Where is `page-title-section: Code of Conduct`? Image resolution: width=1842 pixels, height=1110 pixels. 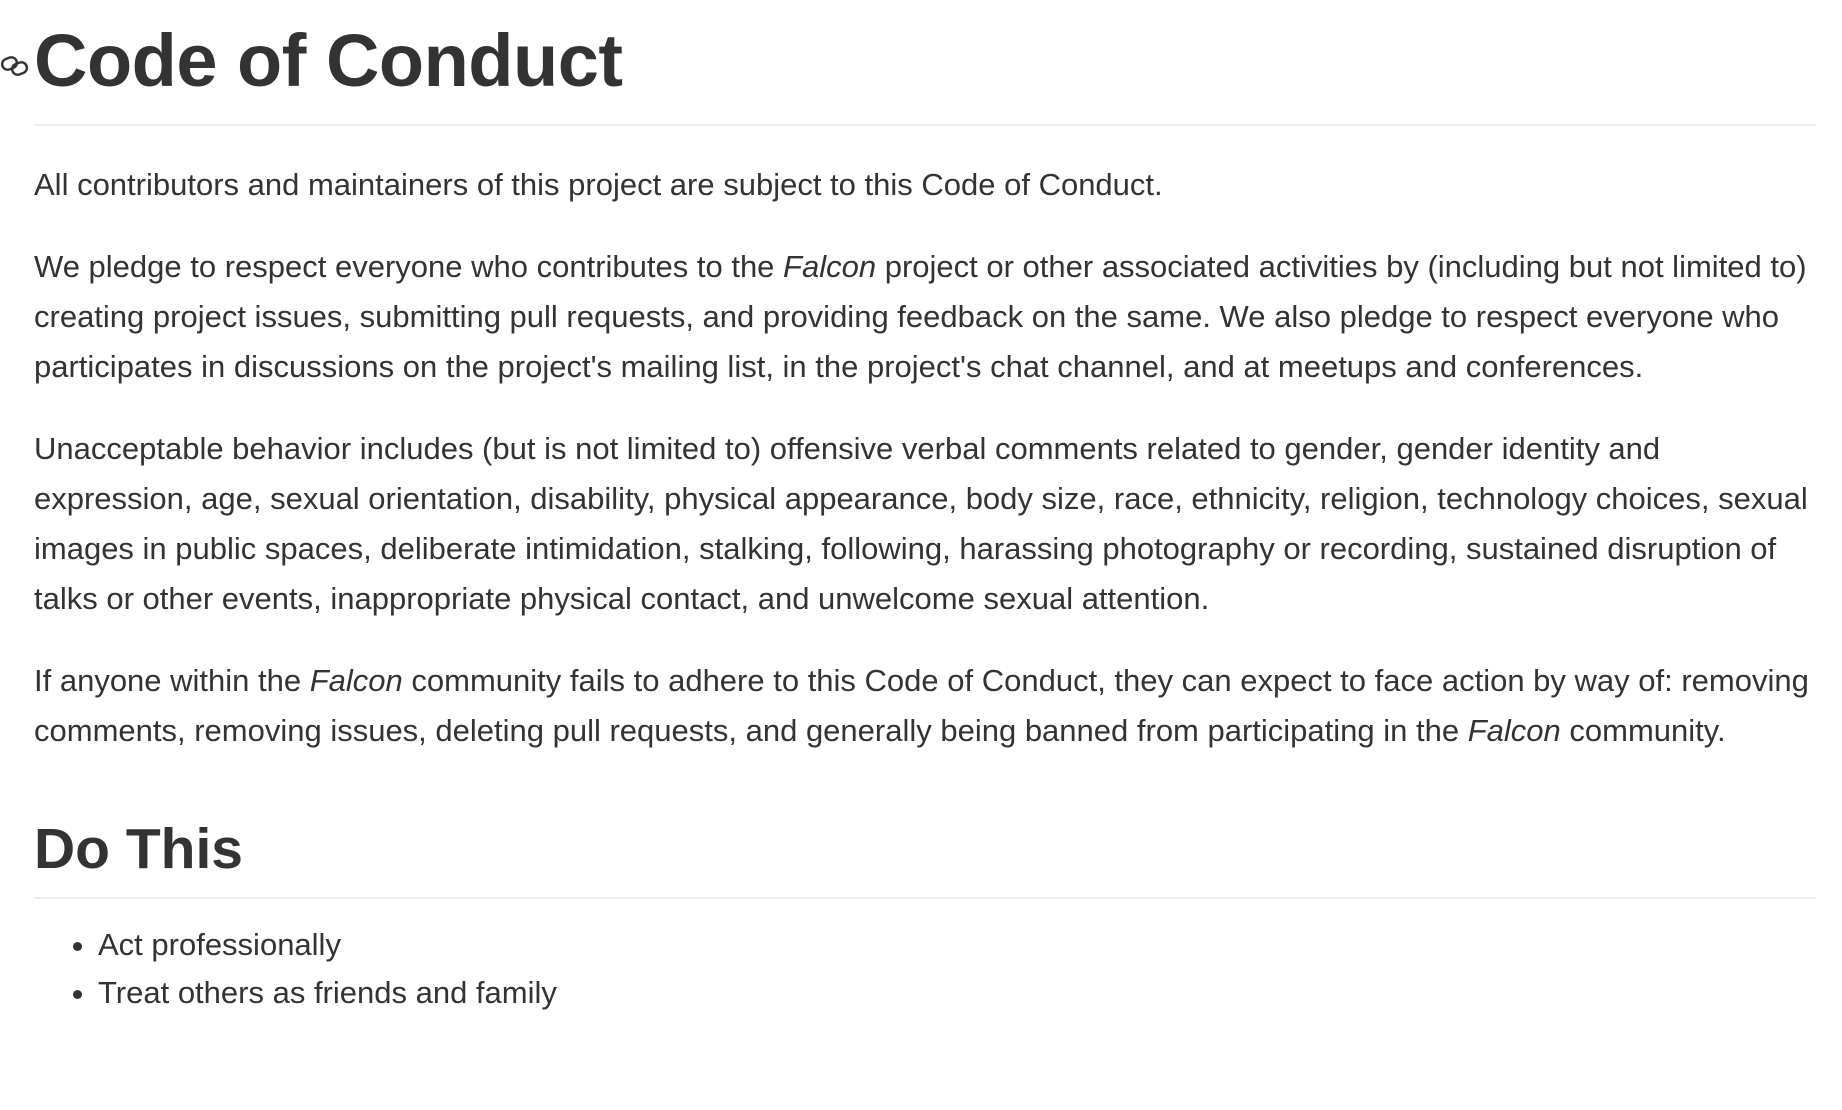 page-title-section: Code of Conduct is located at coordinates (908, 63).